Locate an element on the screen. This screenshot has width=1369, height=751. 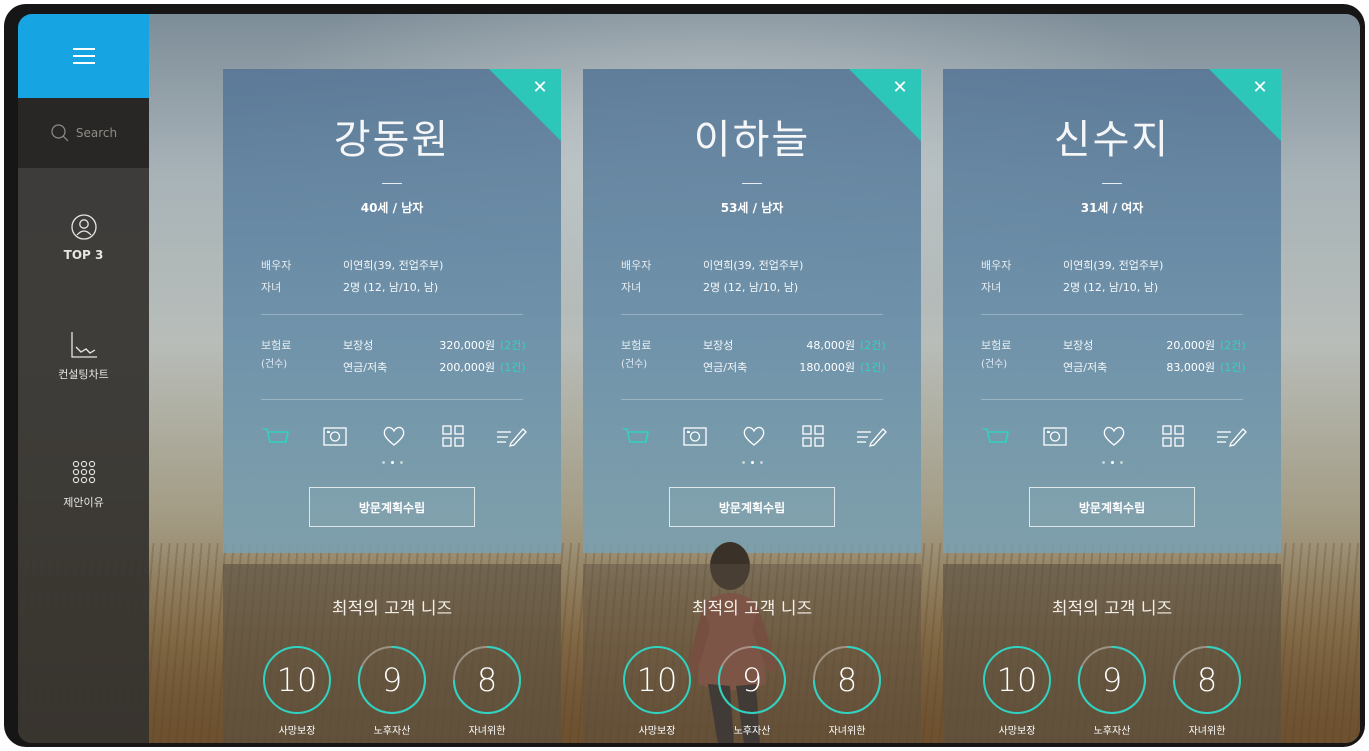
search-box: Search is located at coordinates (83, 133).